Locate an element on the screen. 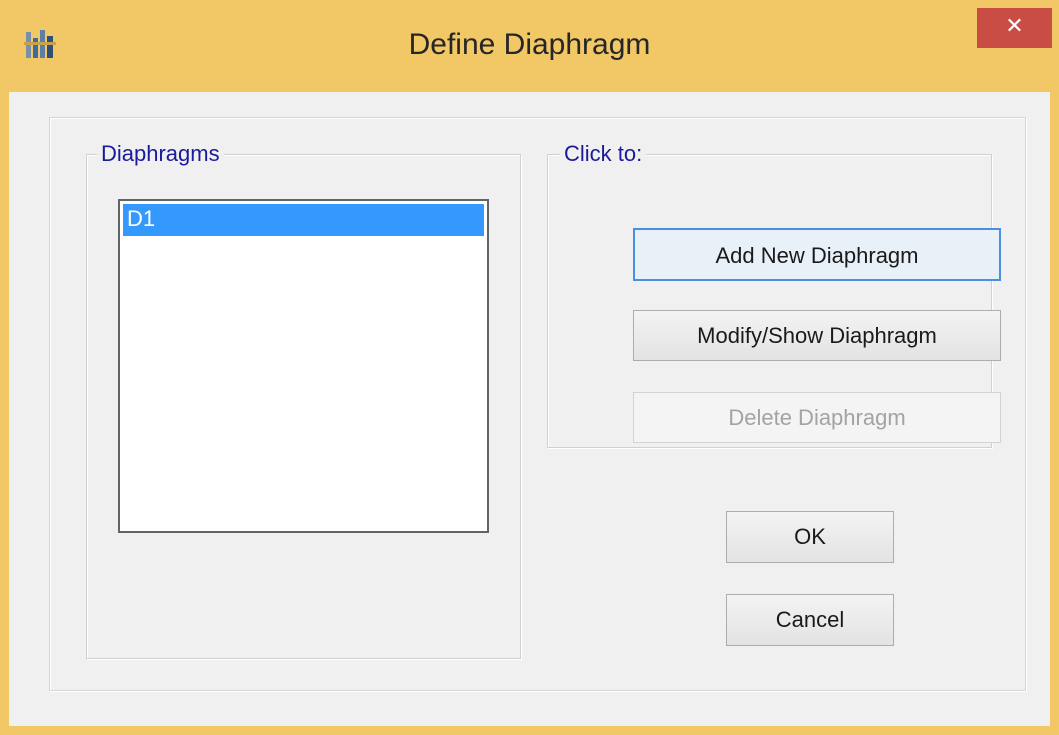  list-item: D1 is located at coordinates (303, 220).